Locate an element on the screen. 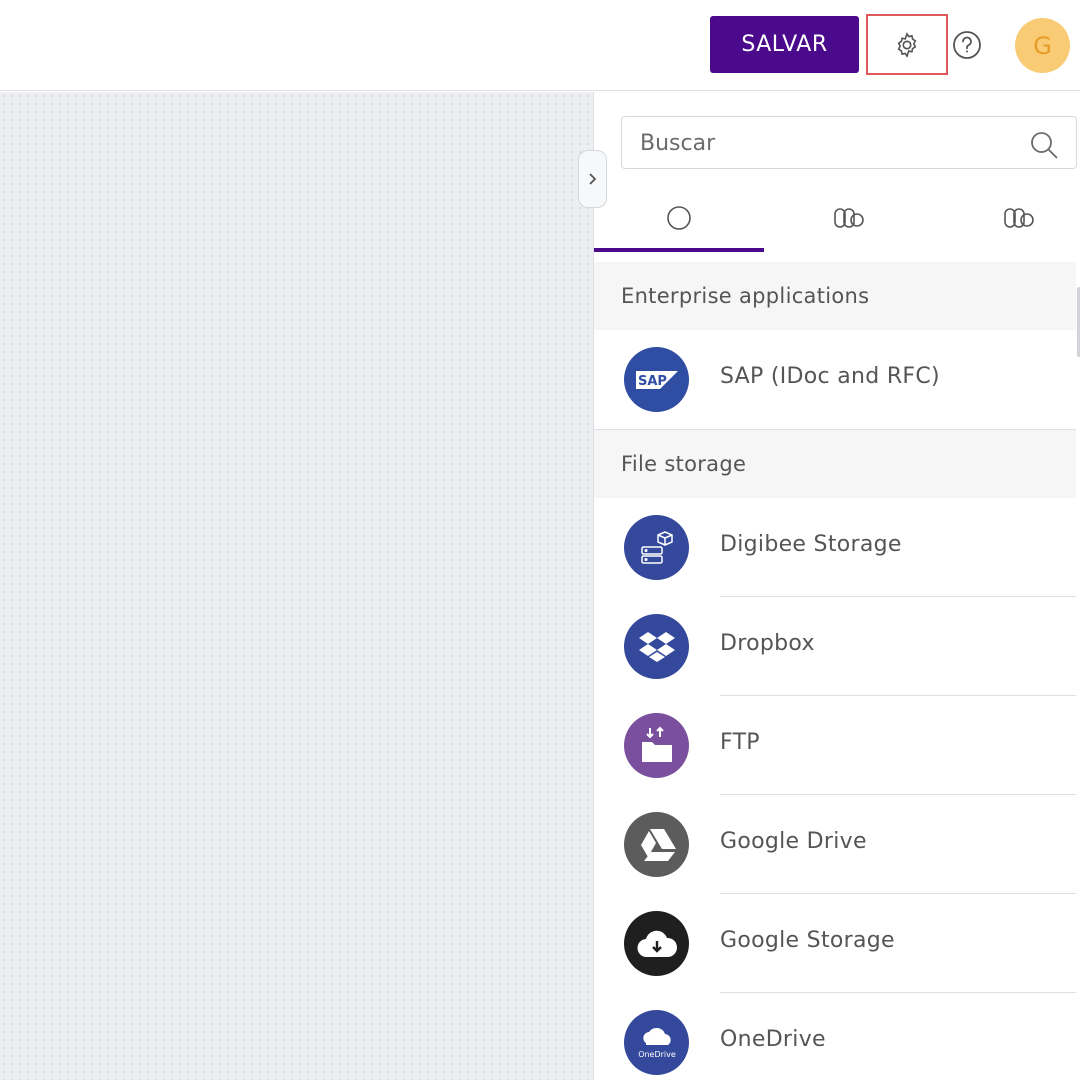 The width and height of the screenshot is (1080, 1080). sap-logo-text: SAP is located at coordinates (652, 381).